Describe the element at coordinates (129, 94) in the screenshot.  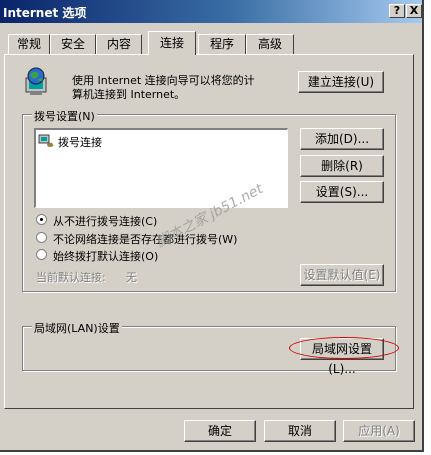
I see `wizard-description-line2: 算机连接到 Internet。` at that location.